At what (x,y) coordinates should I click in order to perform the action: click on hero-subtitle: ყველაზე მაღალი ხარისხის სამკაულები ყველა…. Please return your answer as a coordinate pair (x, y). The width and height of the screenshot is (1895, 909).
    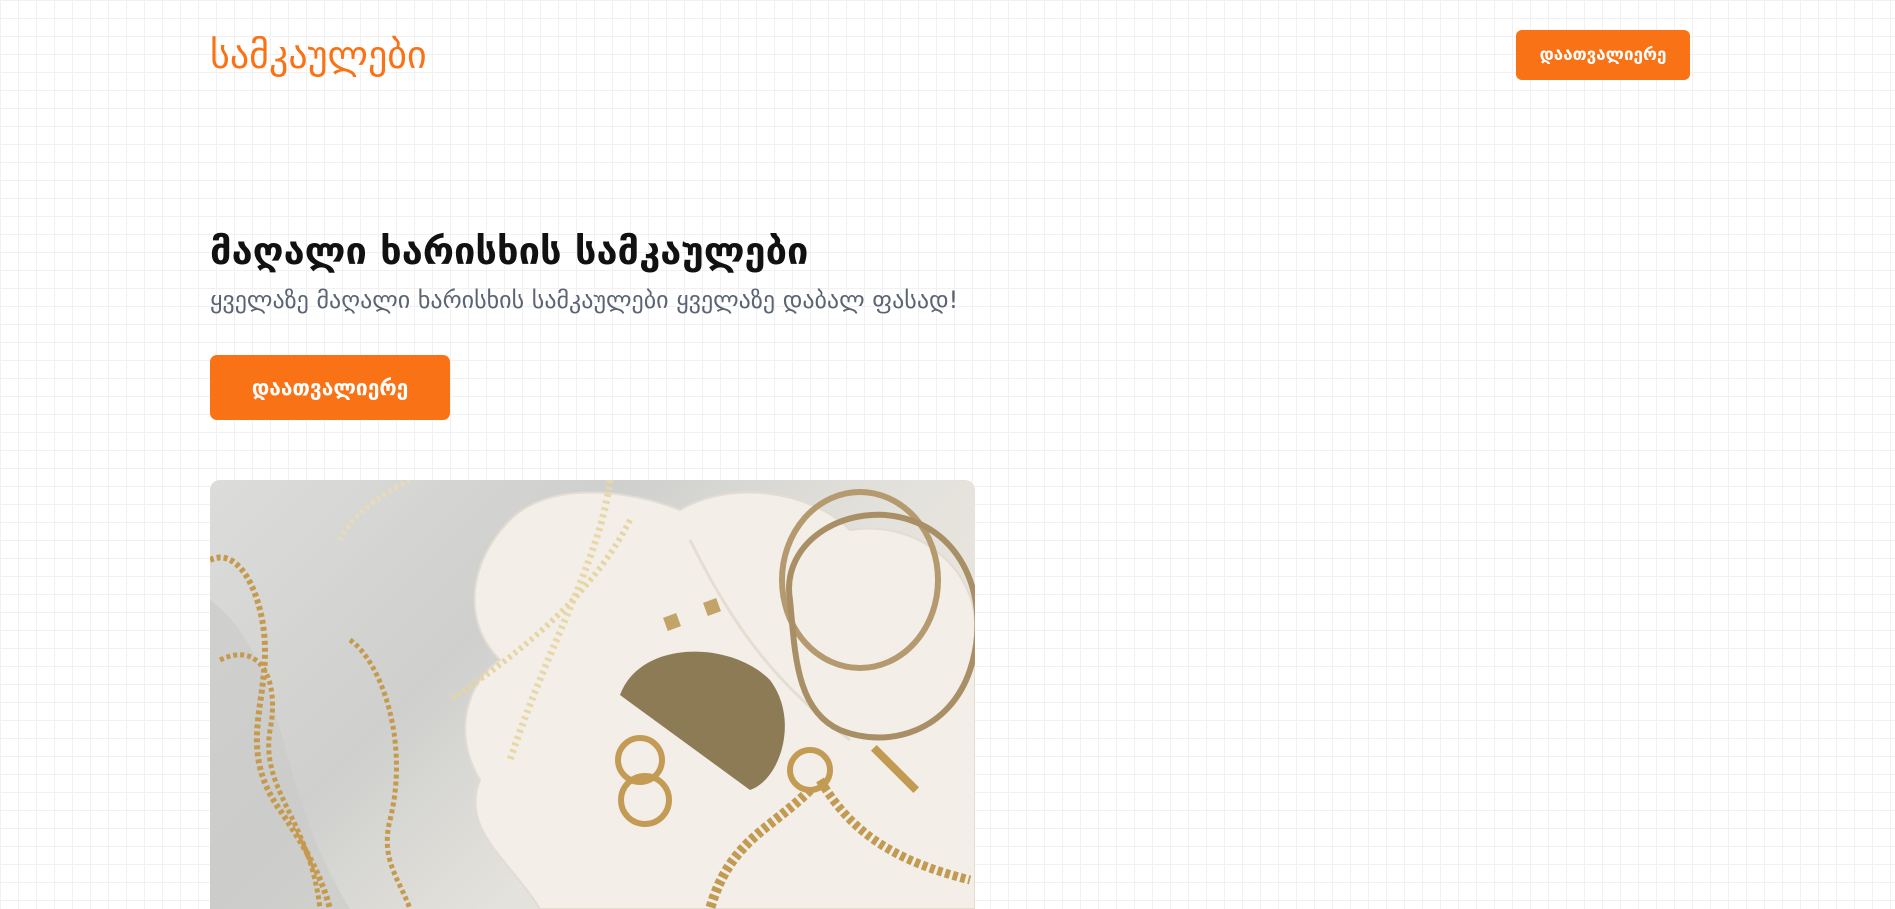
    Looking at the image, I should click on (584, 300).